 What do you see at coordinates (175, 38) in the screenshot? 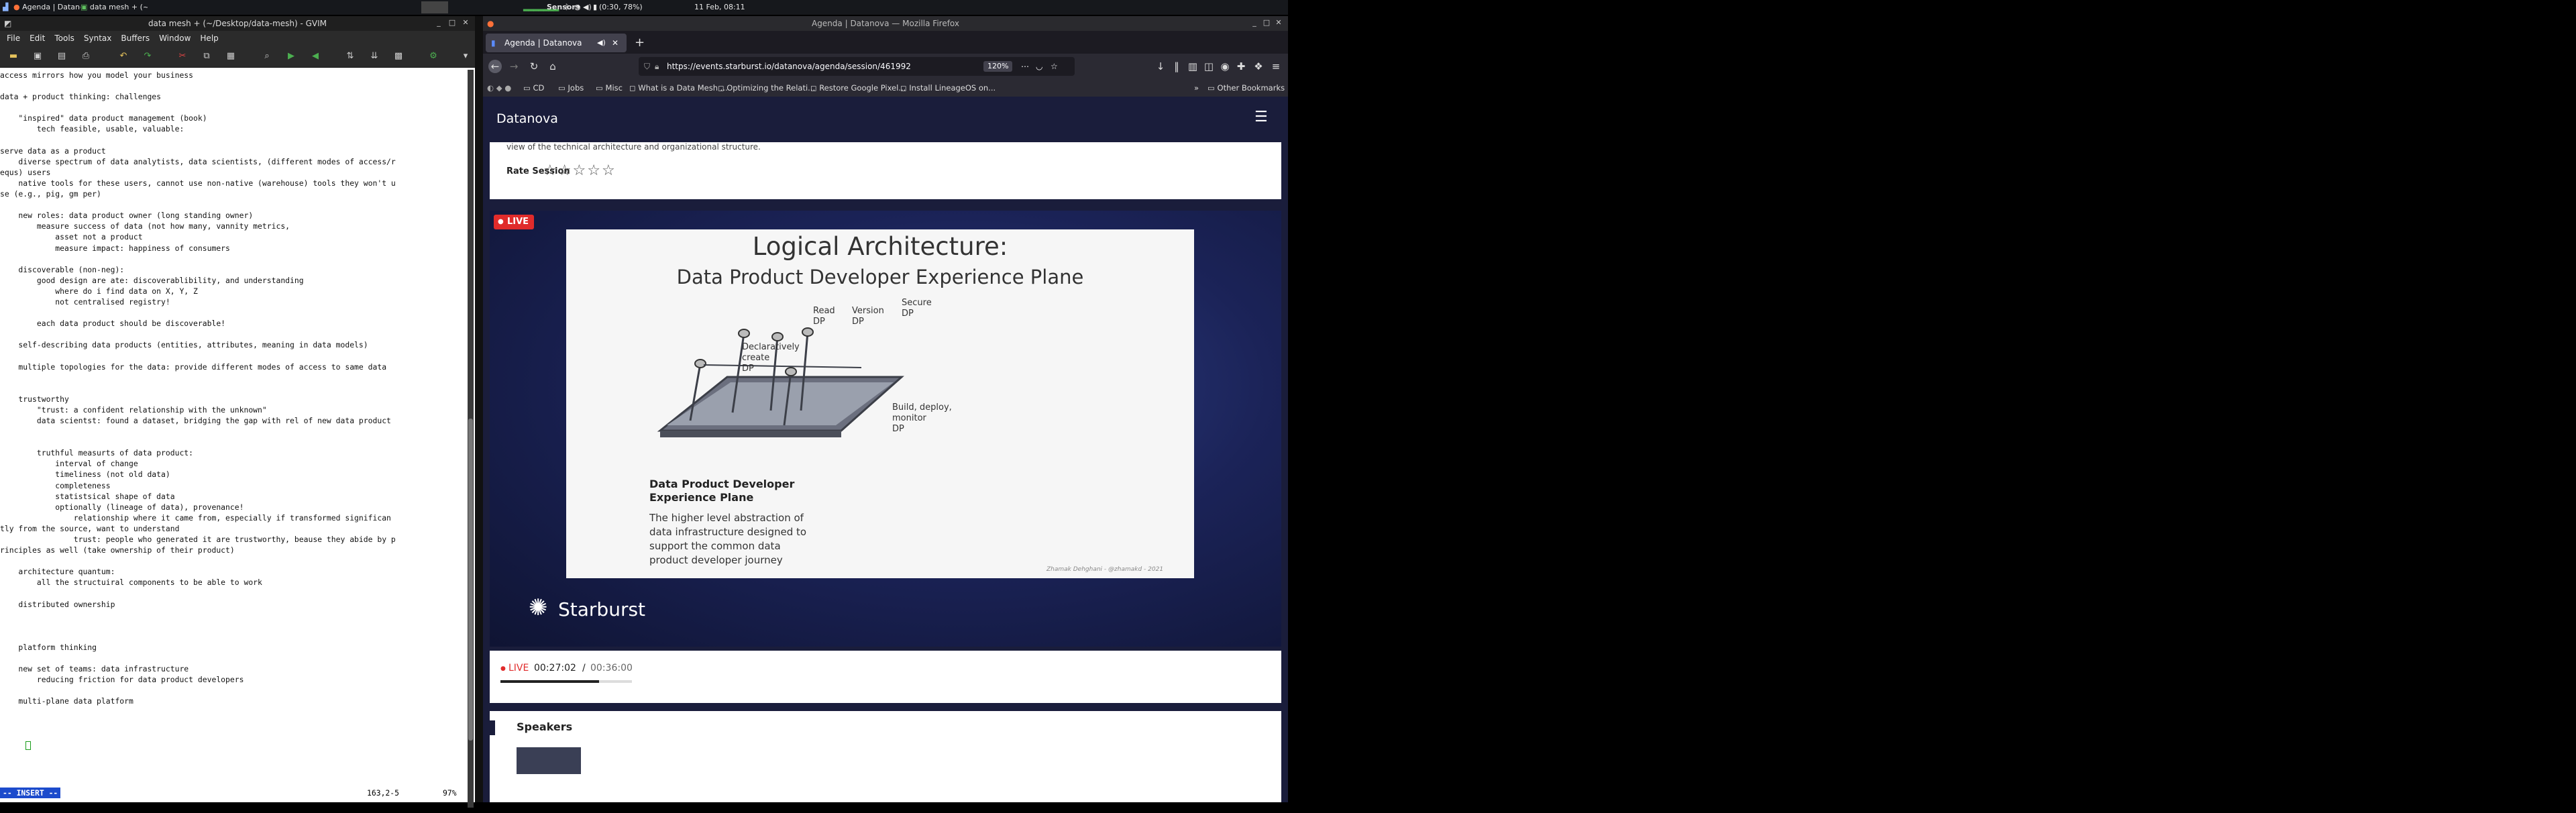
I see `menu-window: Window` at bounding box center [175, 38].